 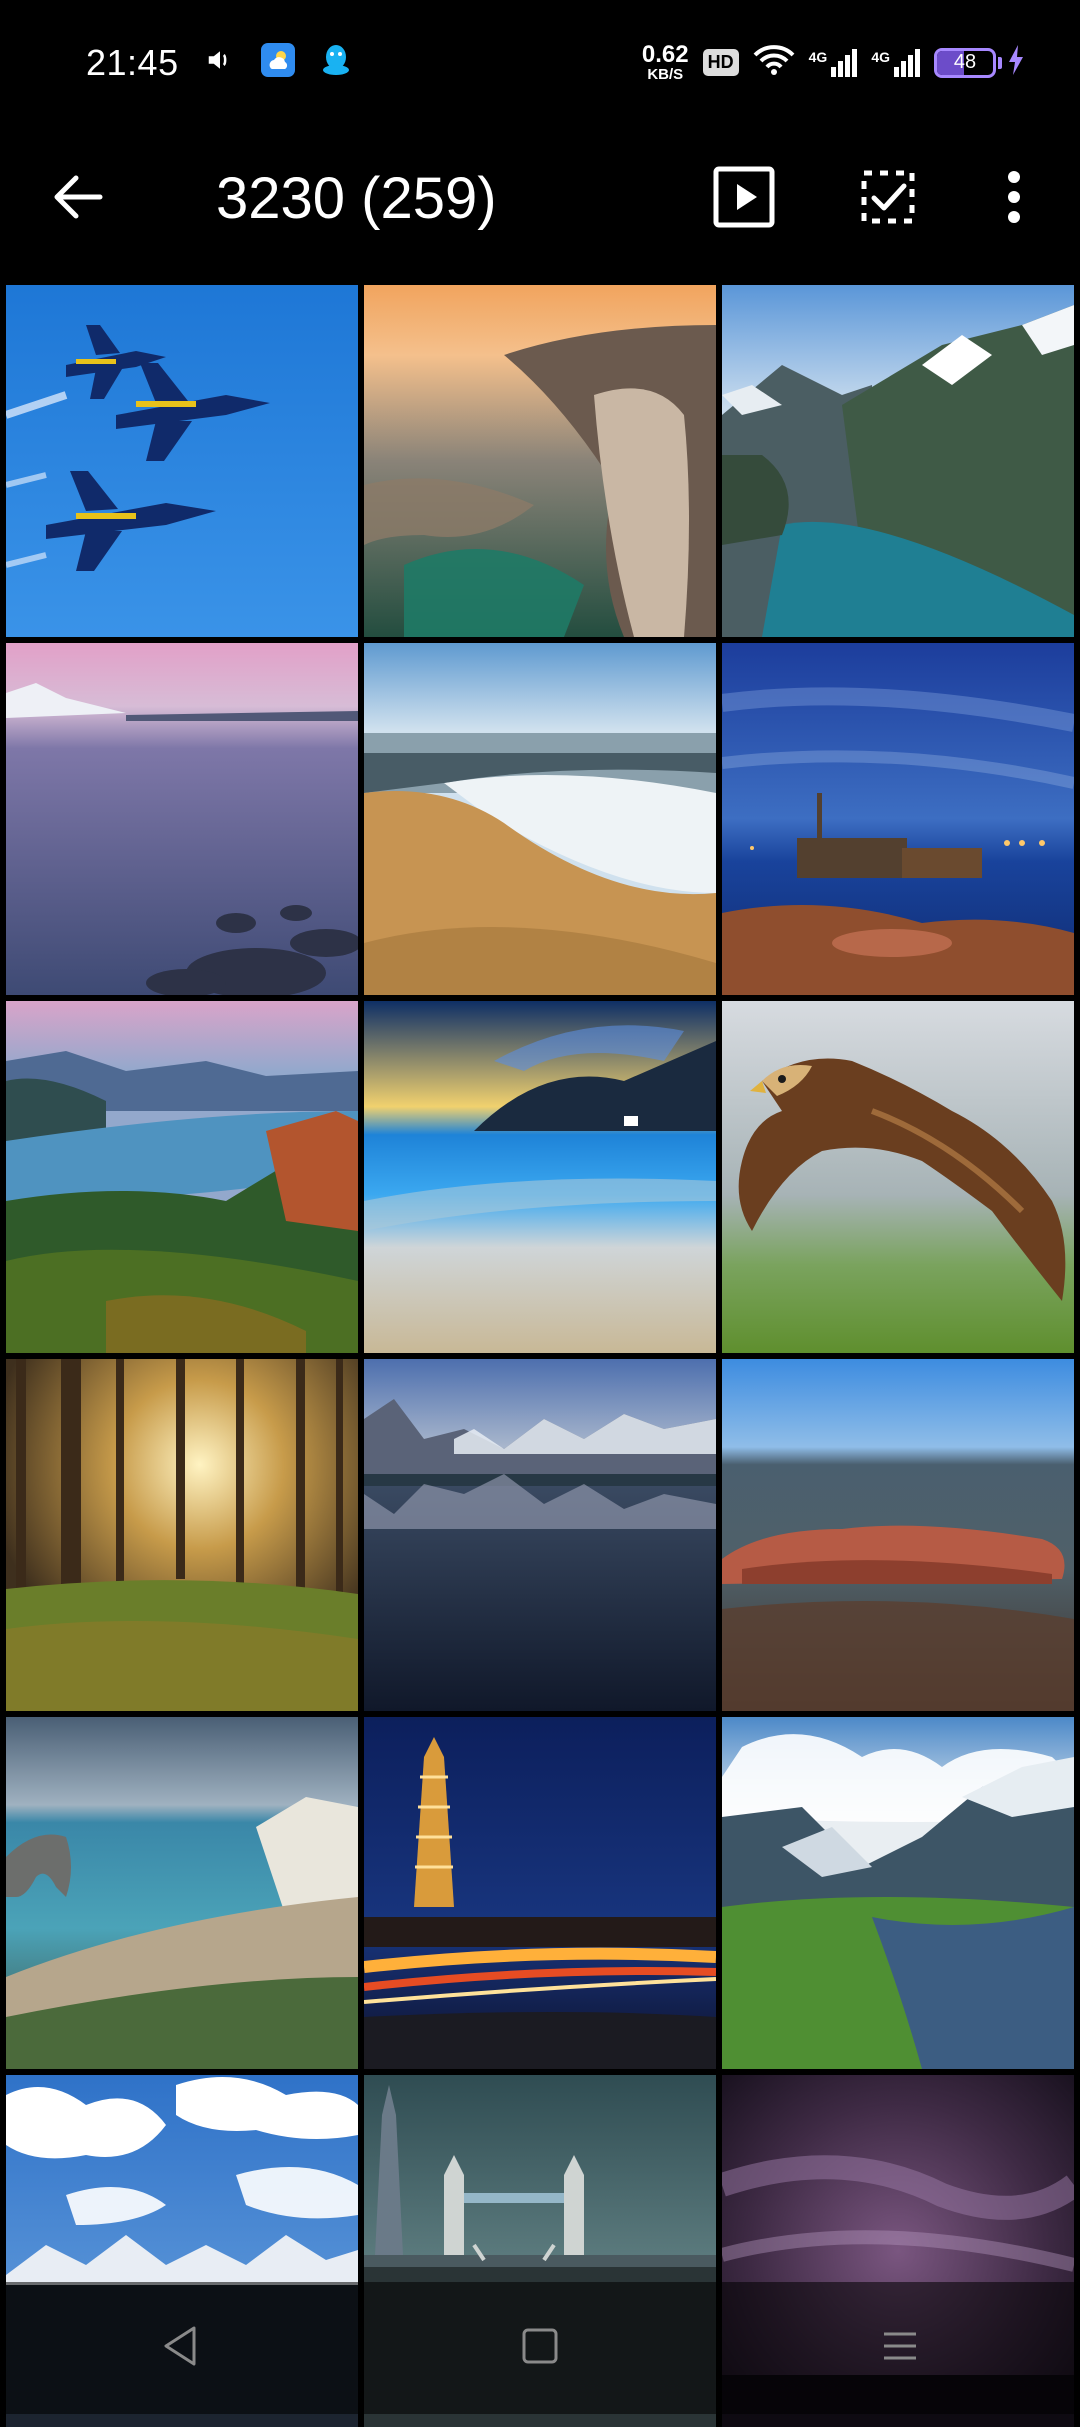 I want to click on checkbox-icon, so click(x=888, y=199).